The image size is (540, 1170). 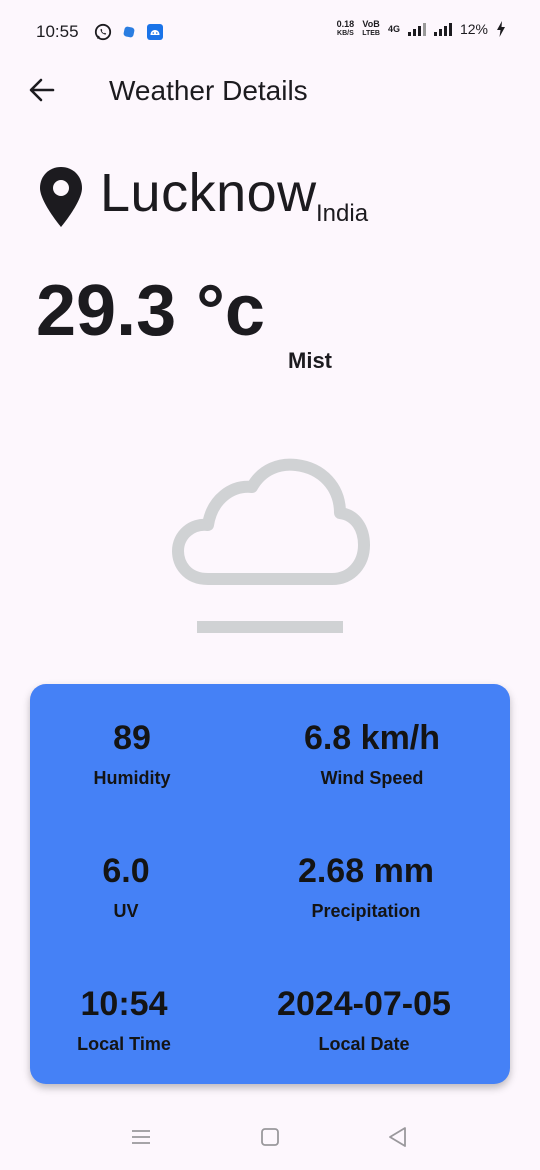 What do you see at coordinates (501, 29) in the screenshot?
I see `charging-icon` at bounding box center [501, 29].